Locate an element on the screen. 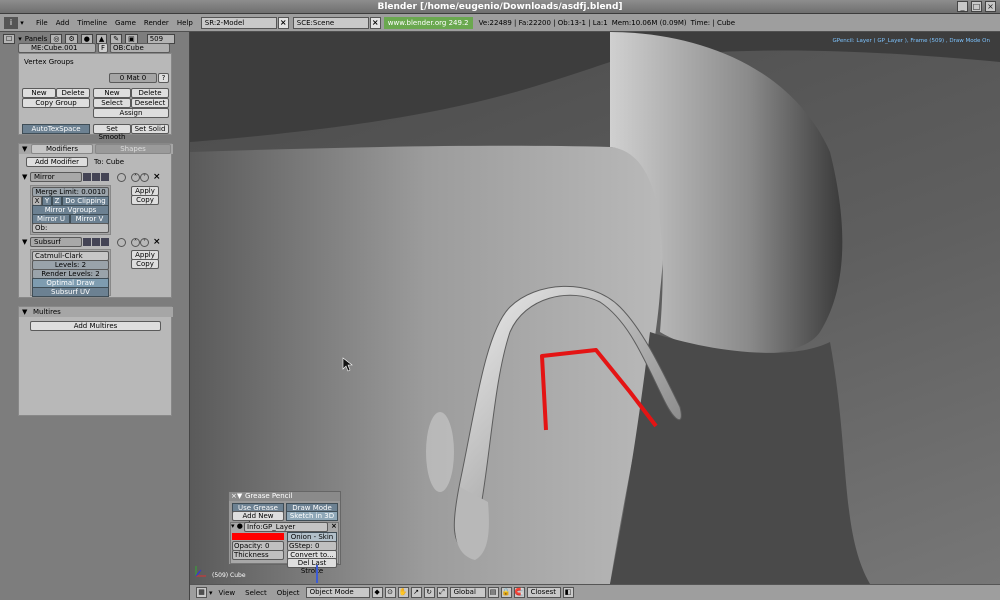 The height and width of the screenshot is (600, 1000). layers-icon: ▤ is located at coordinates (493, 592).